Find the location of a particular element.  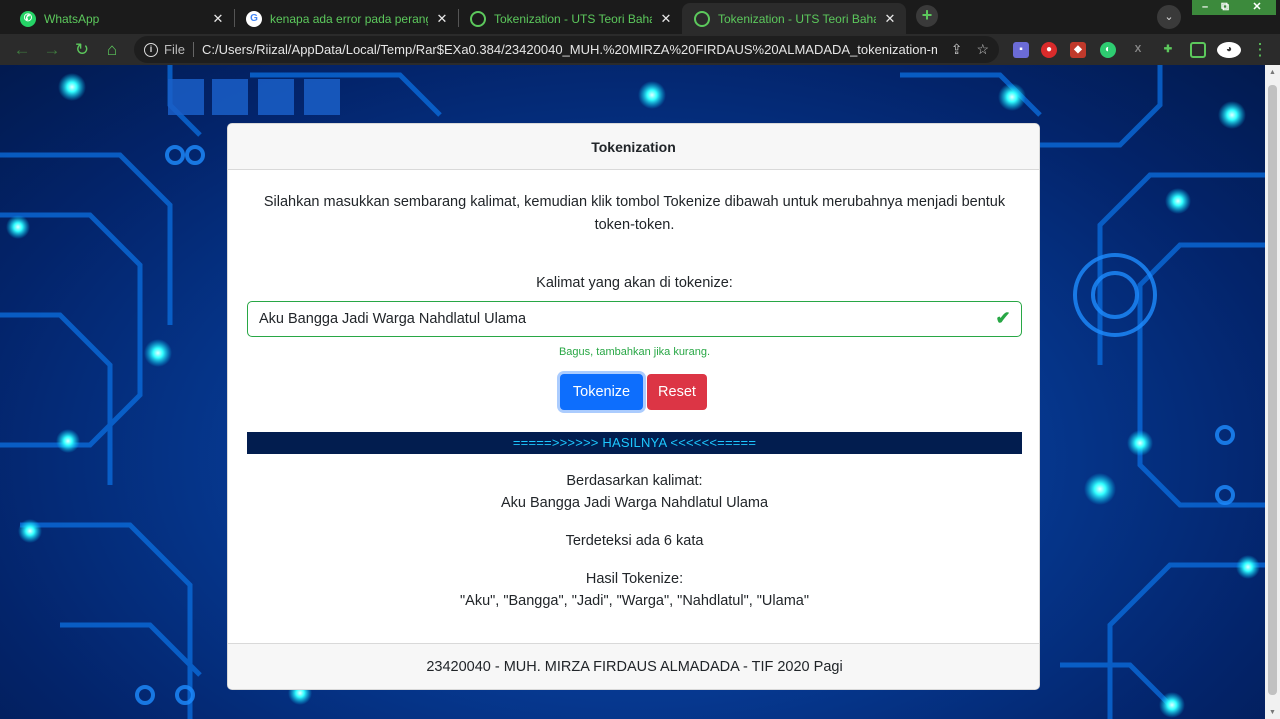

based-on-label: Berdasarkan kalimat: is located at coordinates (634, 481).